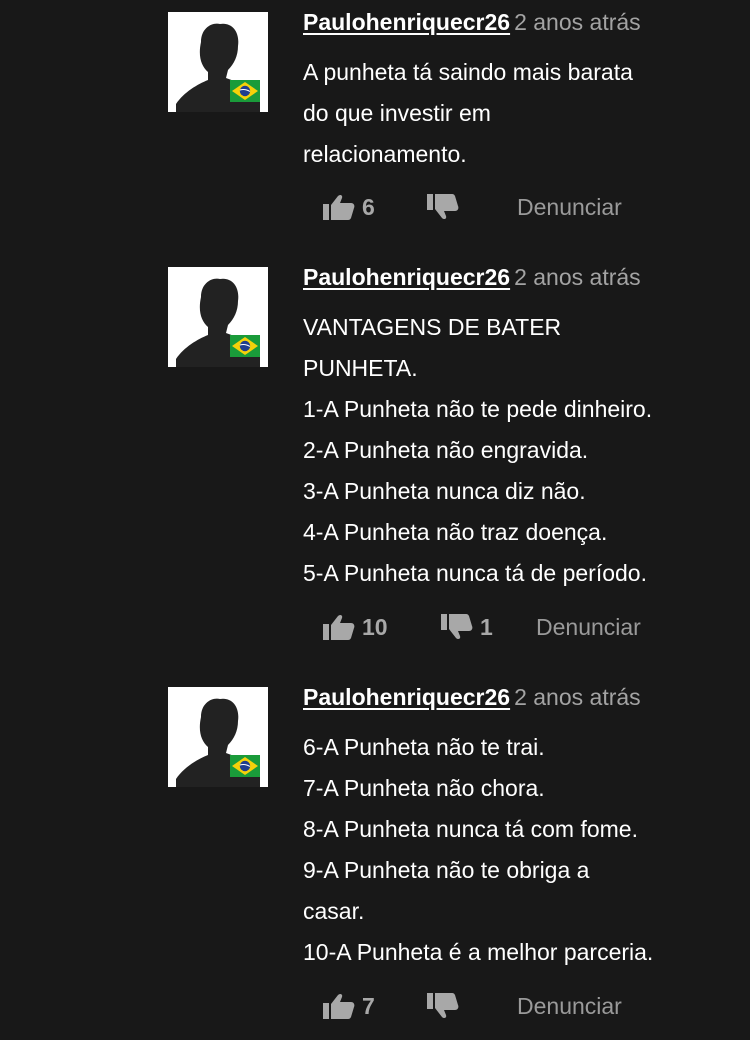  What do you see at coordinates (432, 327) in the screenshot?
I see `comment-line: VANTAGENS DE BATER` at bounding box center [432, 327].